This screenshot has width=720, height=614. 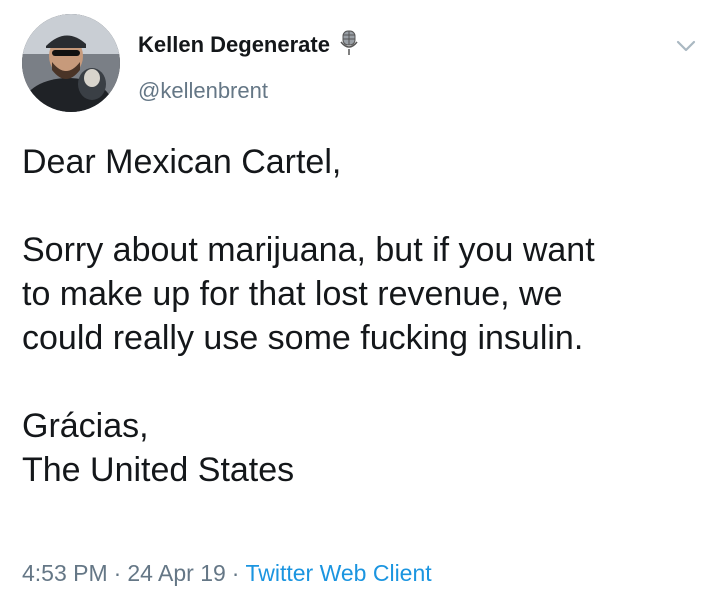 I want to click on tweet-line: could really use some fucking insulin., so click(x=303, y=338).